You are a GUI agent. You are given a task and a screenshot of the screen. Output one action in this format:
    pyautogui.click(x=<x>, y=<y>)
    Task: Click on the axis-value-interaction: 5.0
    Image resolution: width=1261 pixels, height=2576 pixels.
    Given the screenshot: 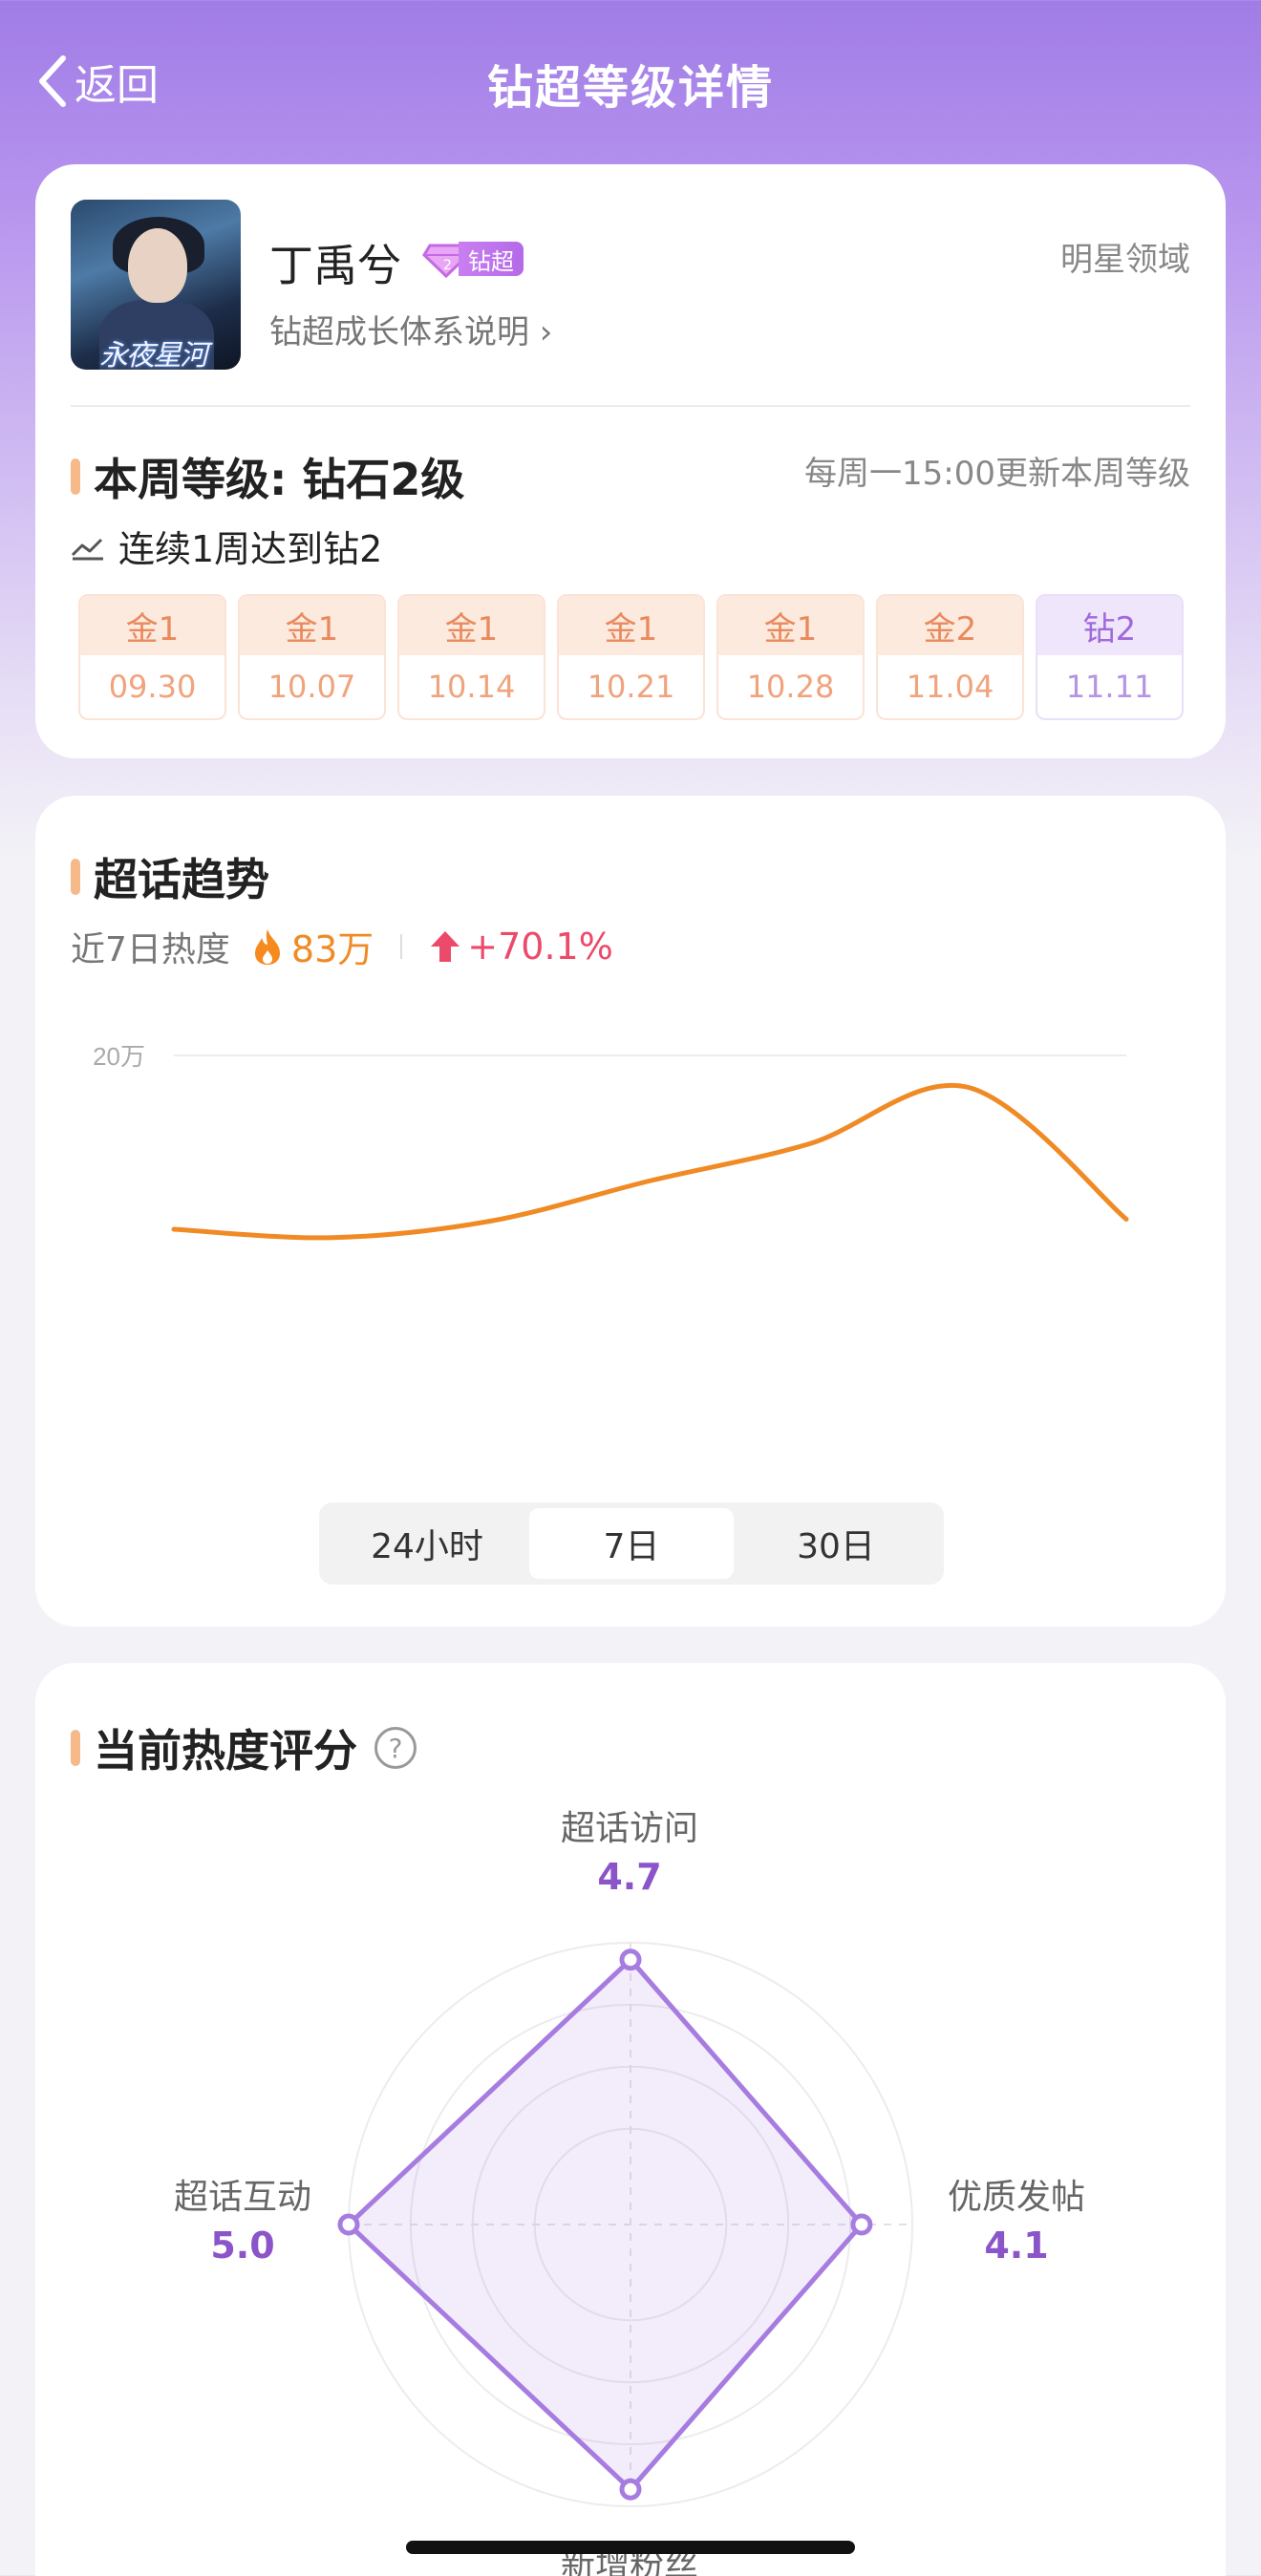 What is the action you would take?
    pyautogui.click(x=243, y=2246)
    